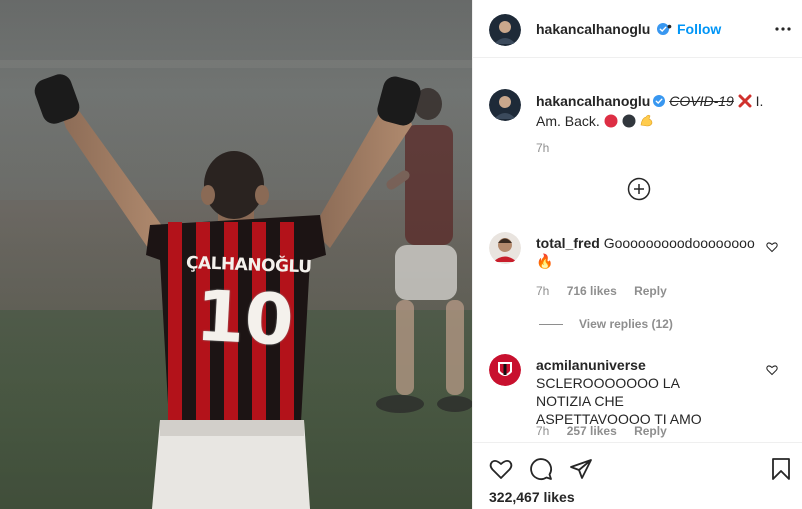 This screenshot has width=802, height=509. I want to click on bookmark-icon, so click(781, 469).